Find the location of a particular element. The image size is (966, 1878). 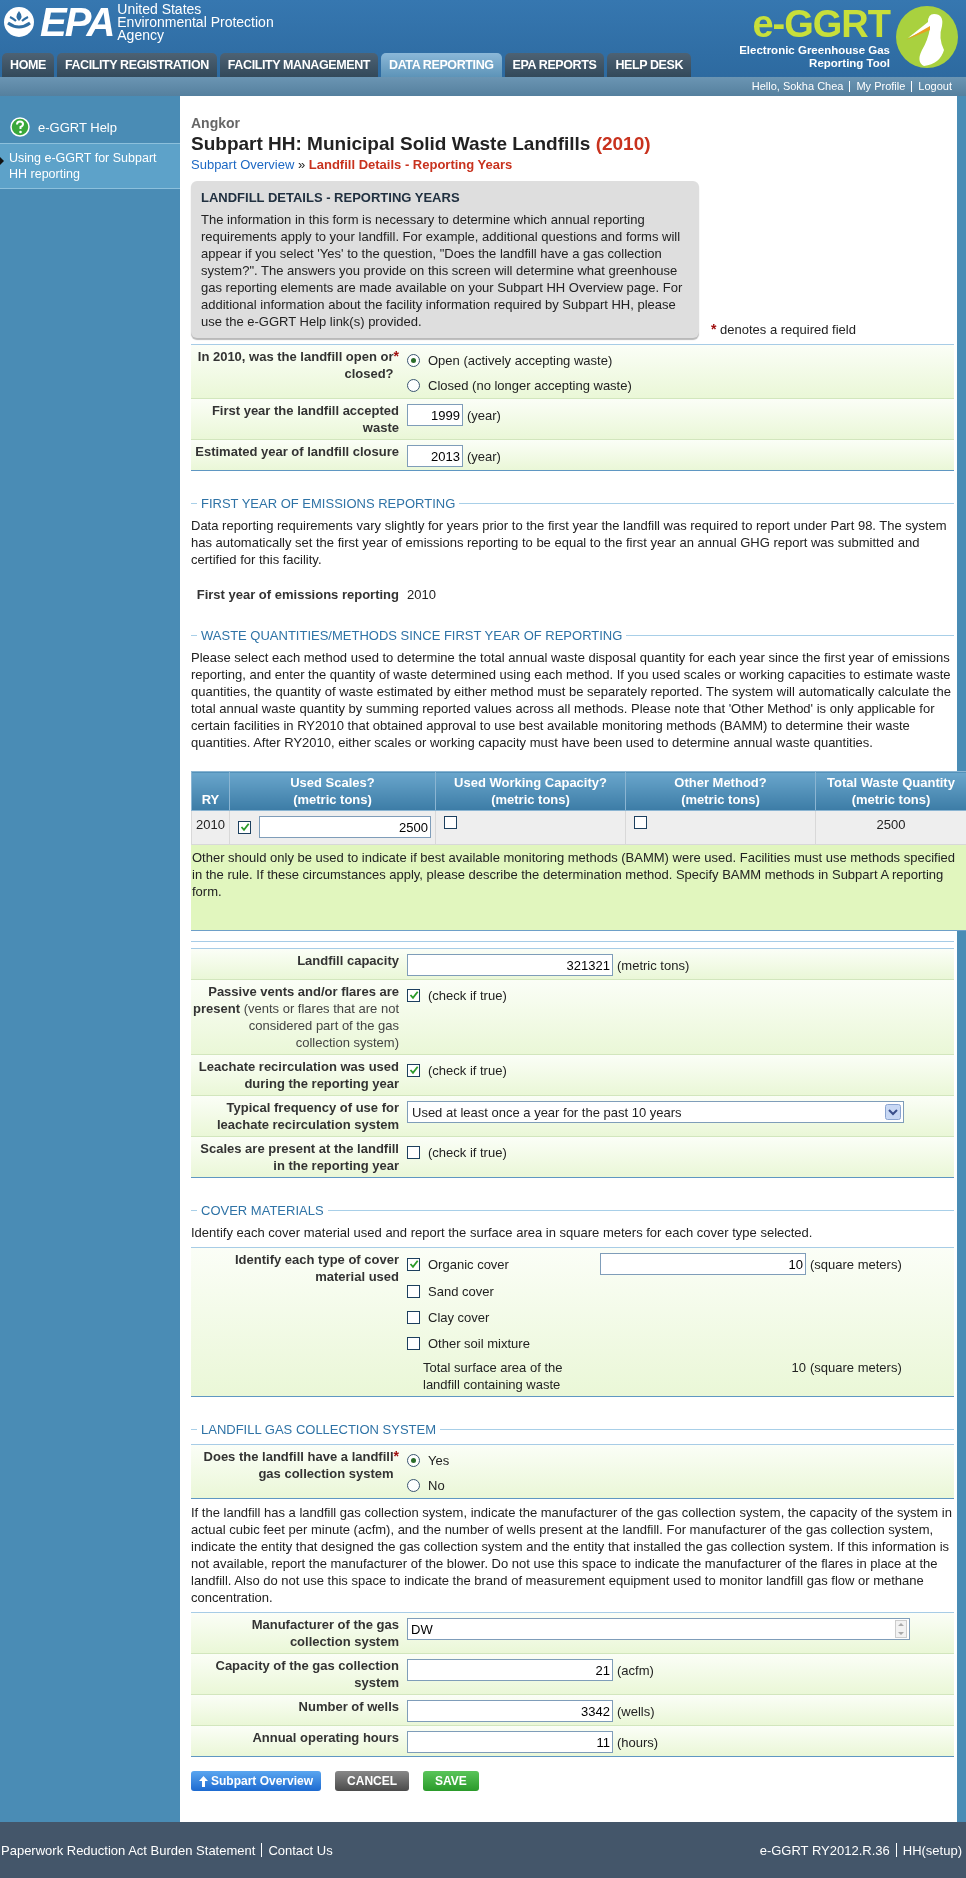

total-value: 10 is located at coordinates (798, 1368).